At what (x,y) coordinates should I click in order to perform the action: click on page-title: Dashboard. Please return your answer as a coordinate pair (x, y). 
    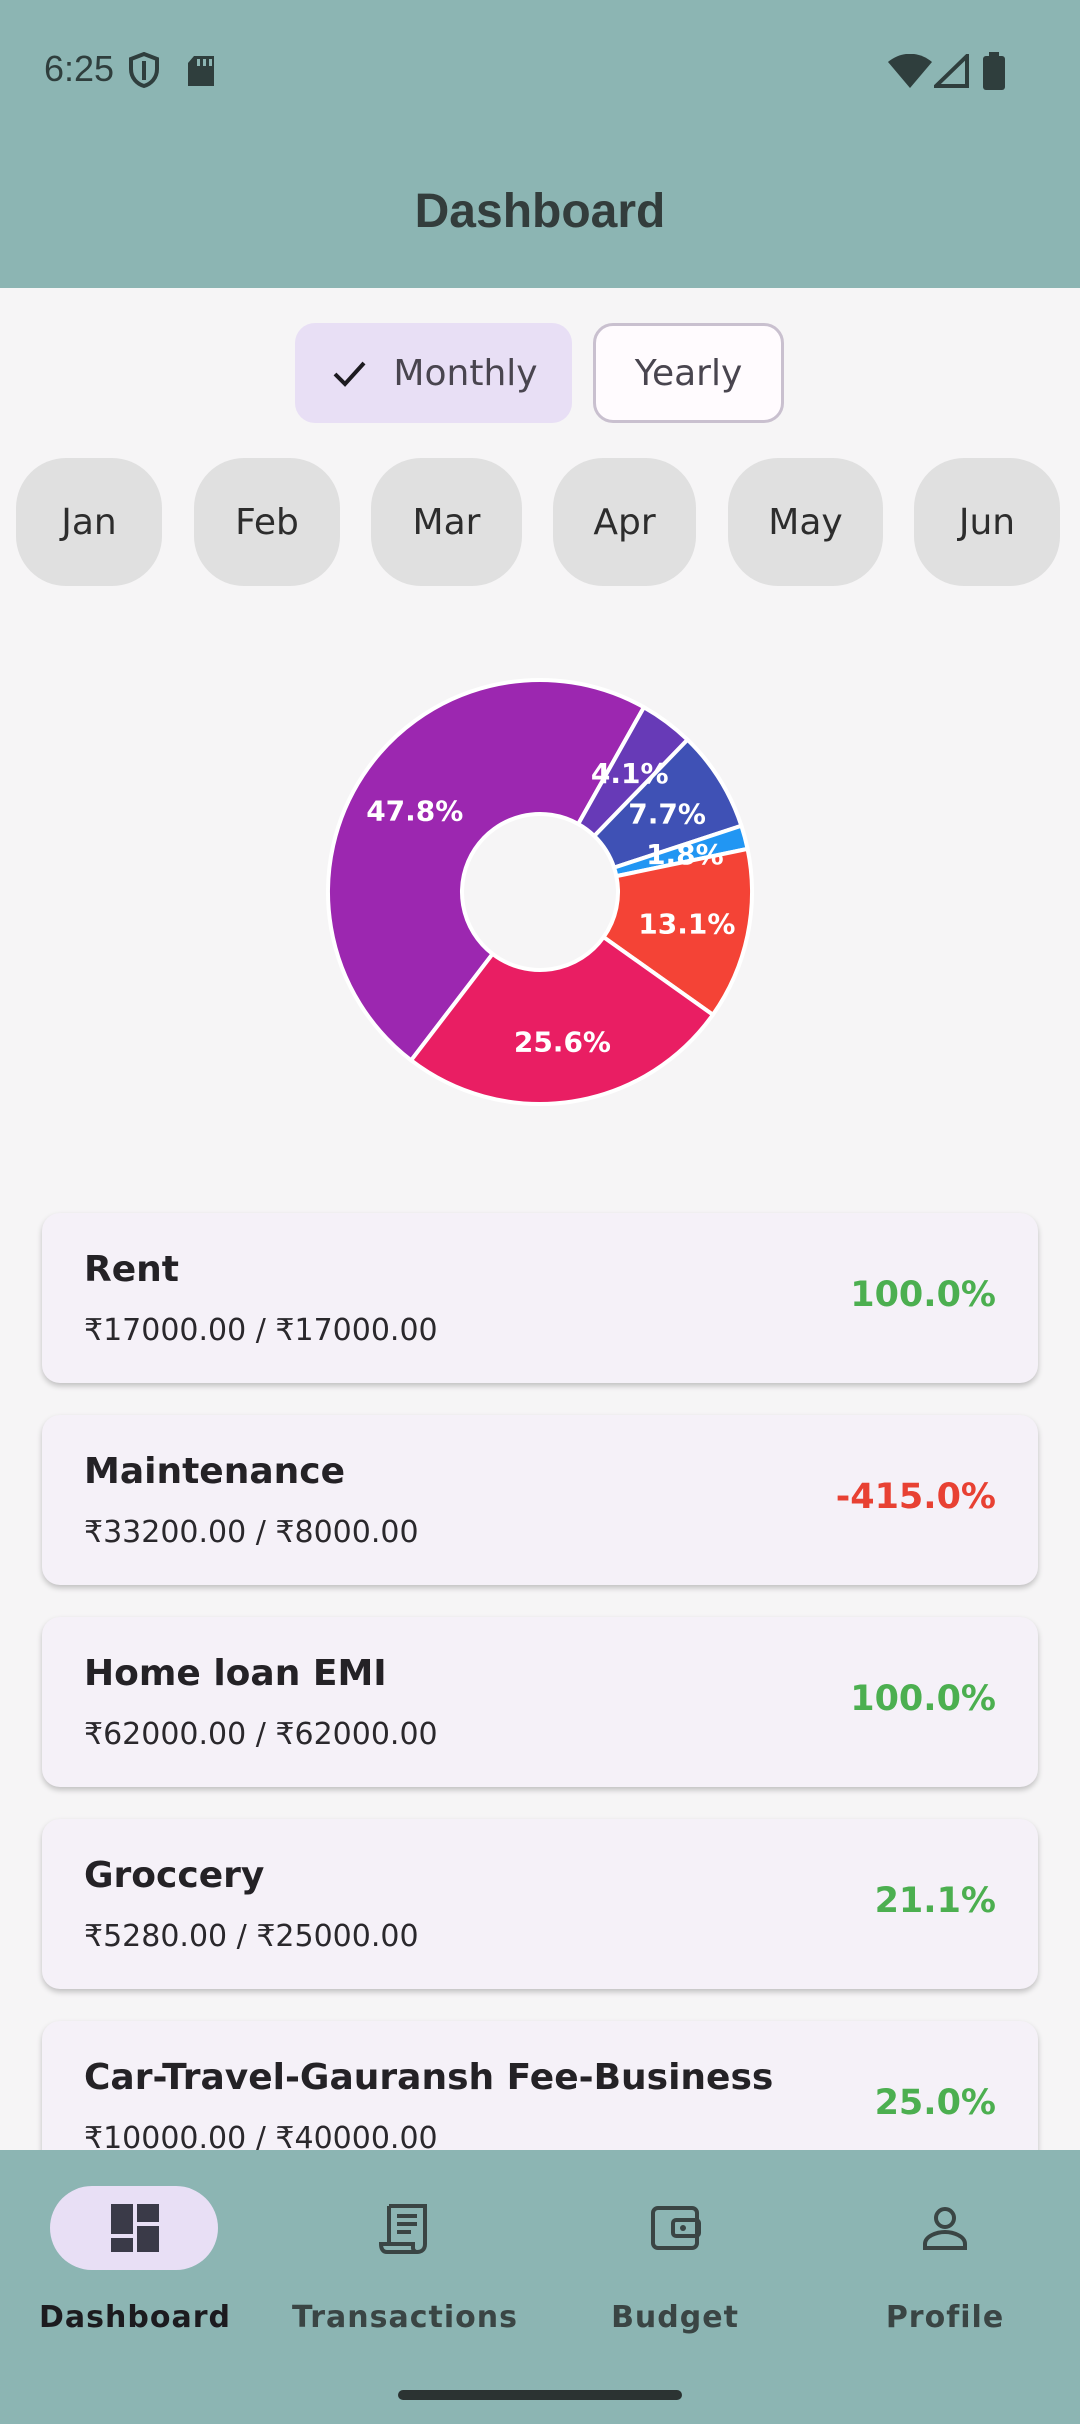
    Looking at the image, I should click on (540, 211).